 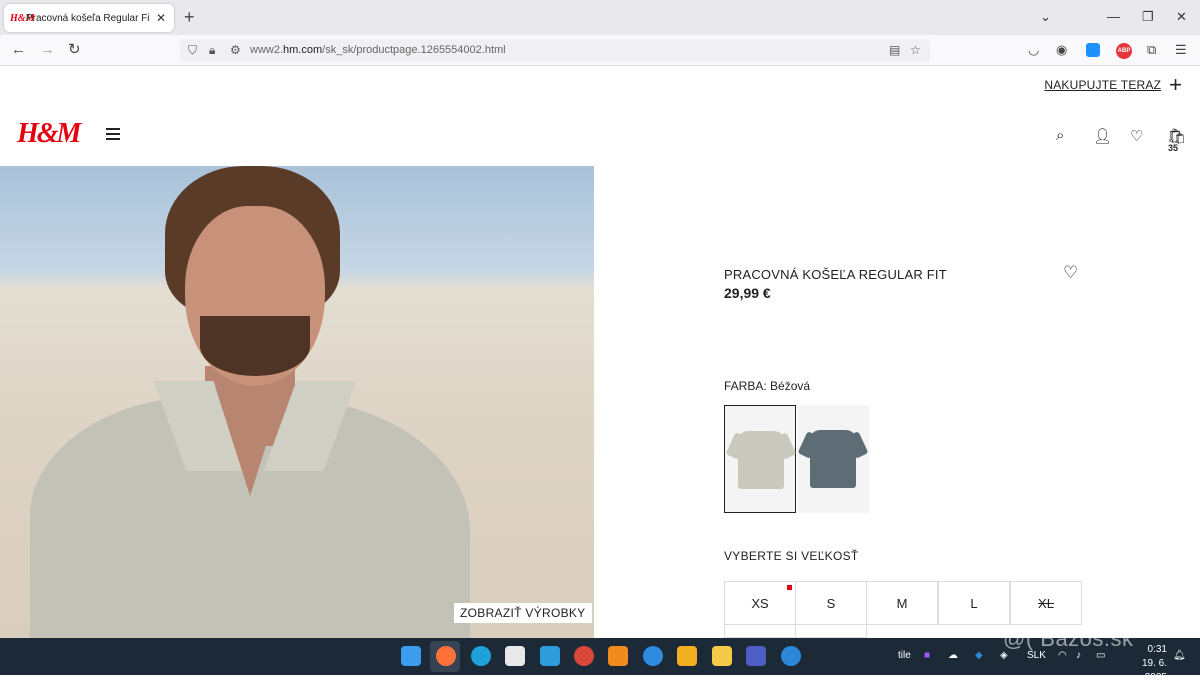 What do you see at coordinates (1061, 50) in the screenshot?
I see `account-icon: ◉` at bounding box center [1061, 50].